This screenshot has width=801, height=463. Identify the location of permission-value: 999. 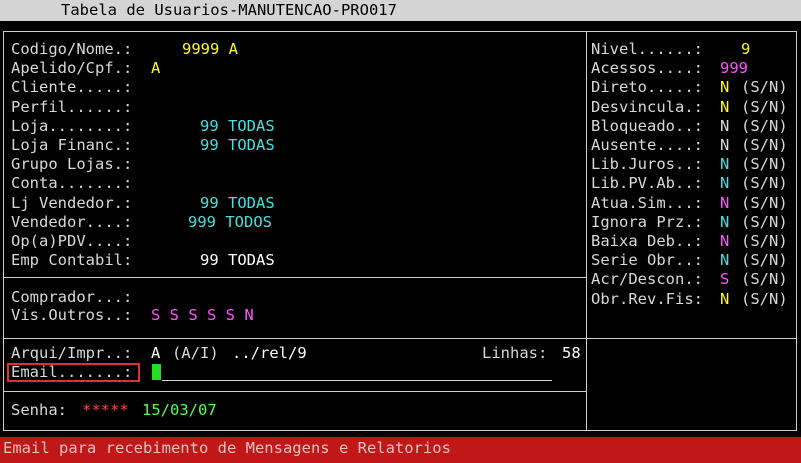
(734, 68).